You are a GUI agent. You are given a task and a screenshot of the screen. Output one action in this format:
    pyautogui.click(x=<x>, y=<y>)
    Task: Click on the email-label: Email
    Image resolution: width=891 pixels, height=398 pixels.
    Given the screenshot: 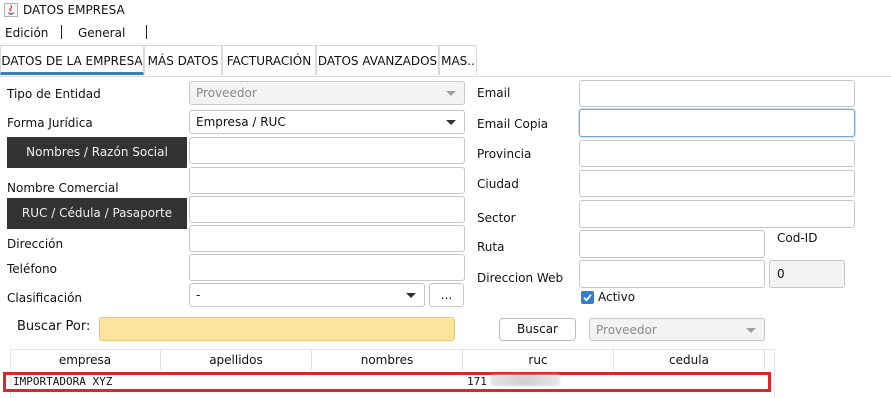 What is the action you would take?
    pyautogui.click(x=494, y=93)
    